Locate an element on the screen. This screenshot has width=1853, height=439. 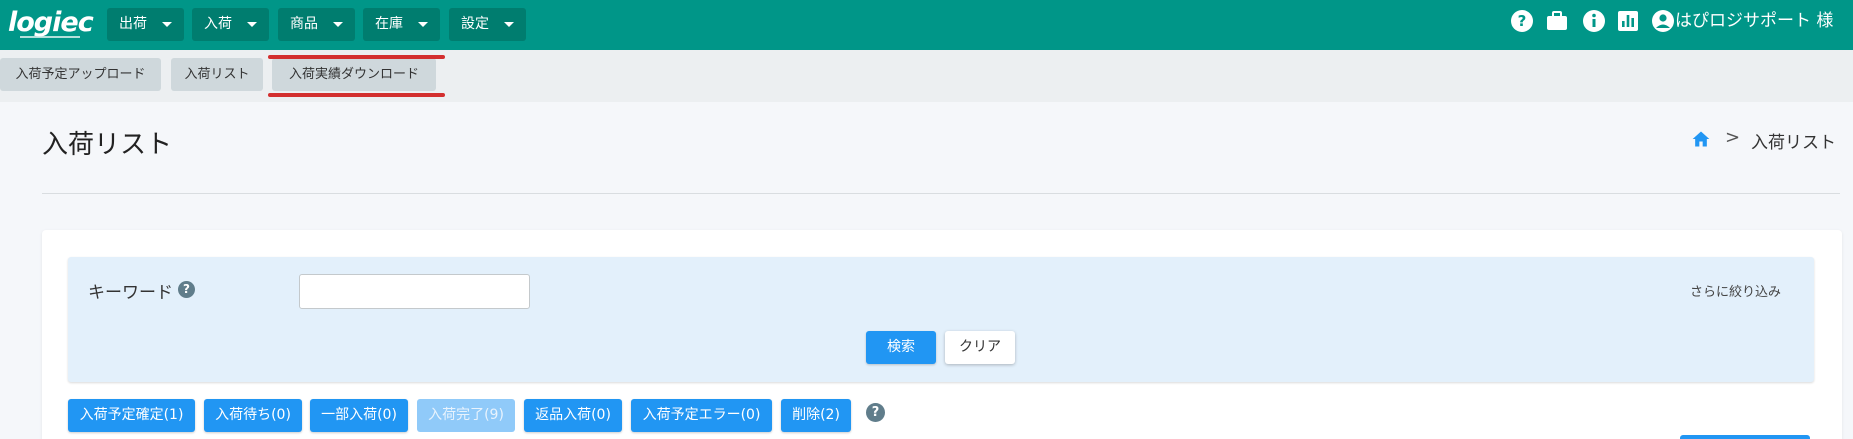
search-button: 検索 is located at coordinates (901, 347).